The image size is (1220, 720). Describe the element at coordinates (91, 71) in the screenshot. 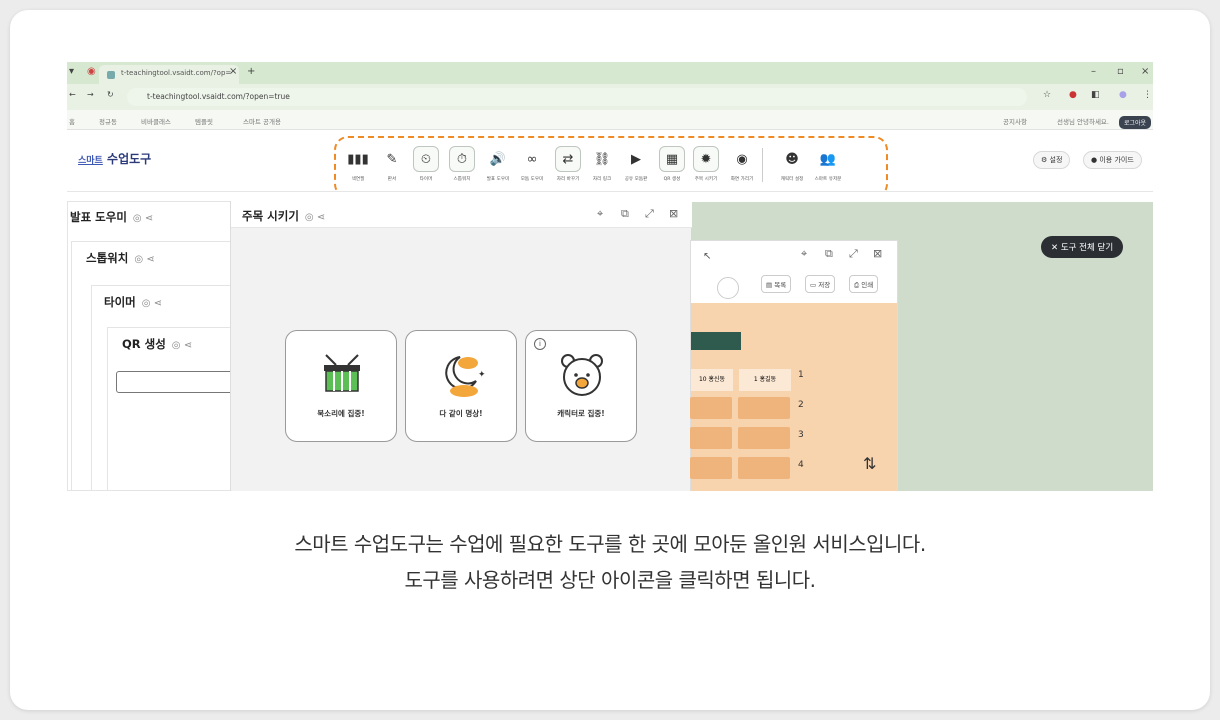

I see `record-icon: ◉` at that location.